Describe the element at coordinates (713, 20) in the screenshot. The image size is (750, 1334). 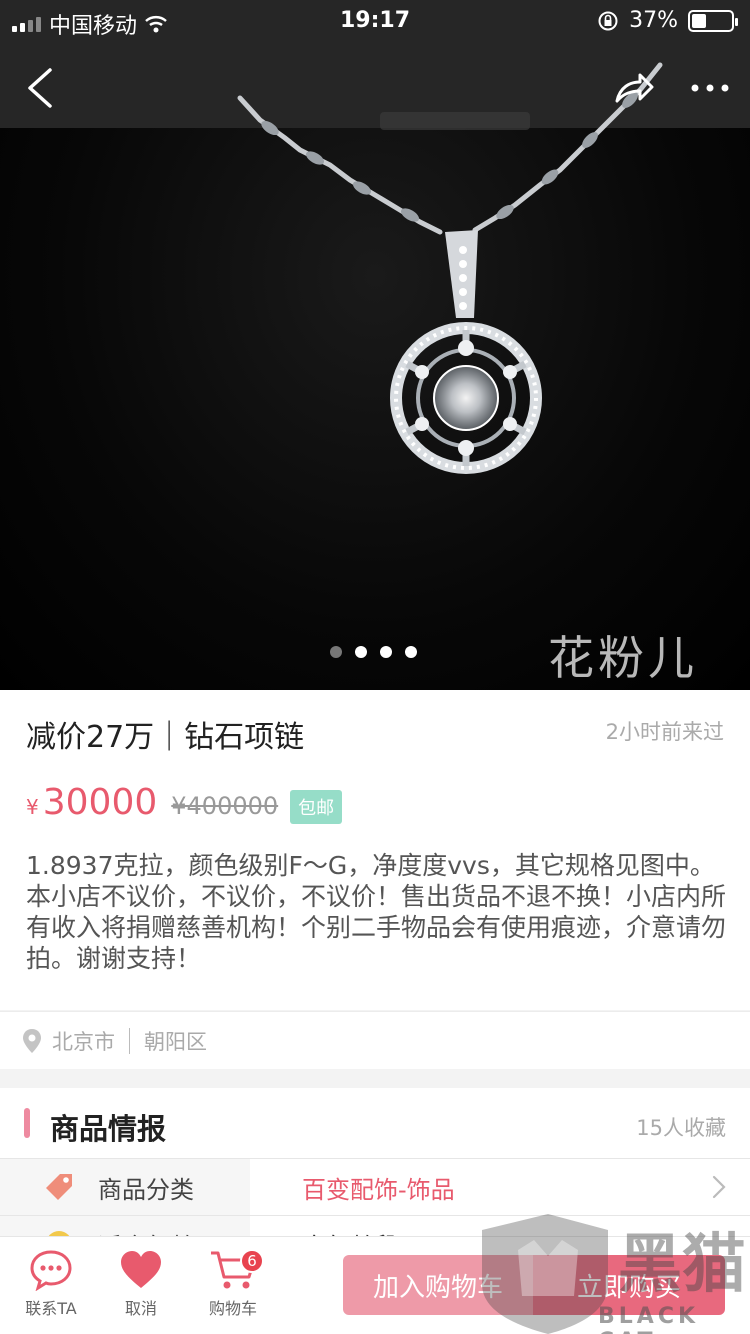
I see `battery-icon` at that location.